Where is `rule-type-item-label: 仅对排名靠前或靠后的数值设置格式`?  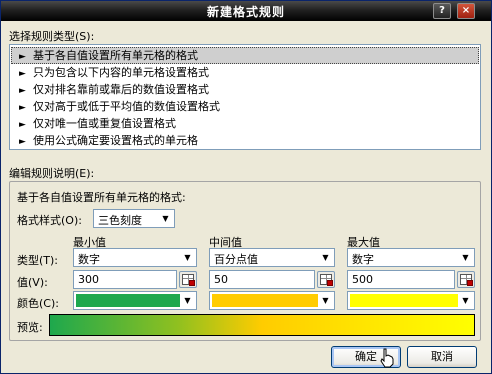
rule-type-item-label: 仅对排名靠前或靠后的数值设置格式 is located at coordinates (121, 89).